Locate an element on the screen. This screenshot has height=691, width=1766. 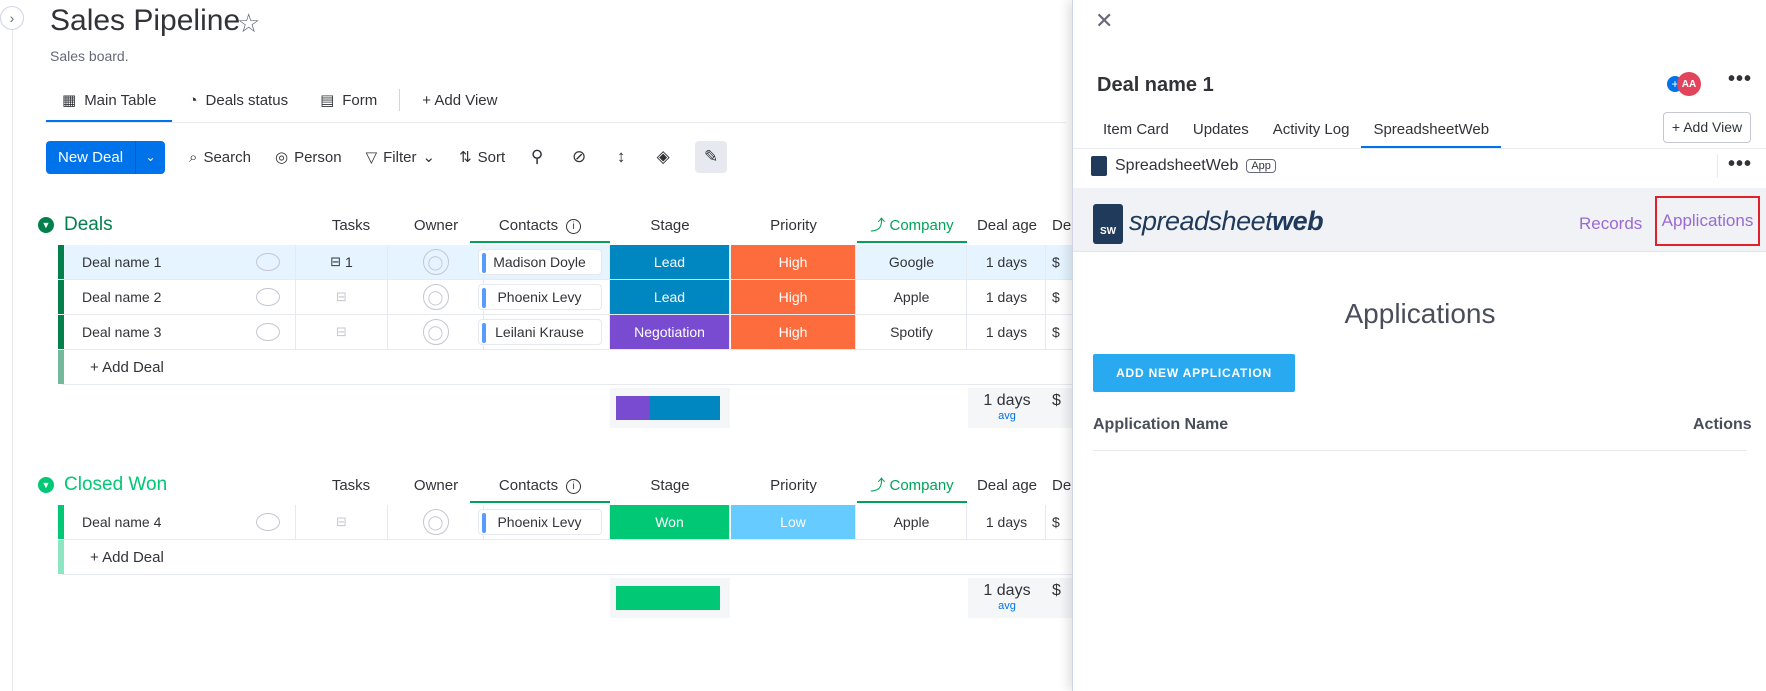
row-height-icon: ↕ is located at coordinates (621, 157).